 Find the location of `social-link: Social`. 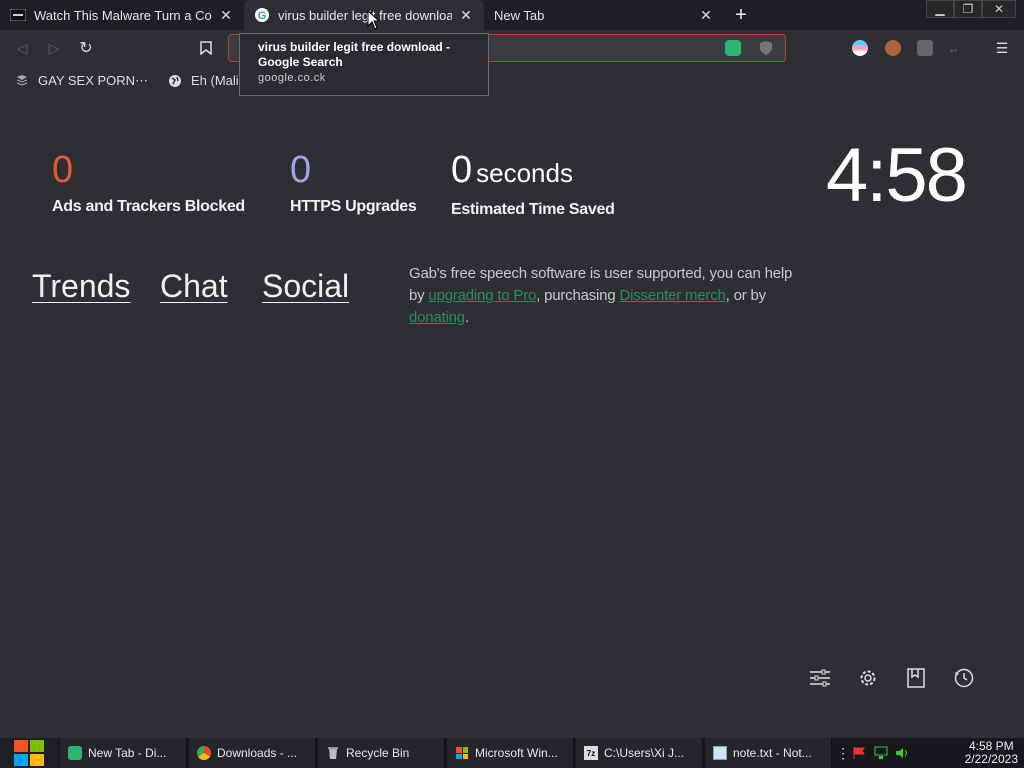

social-link: Social is located at coordinates (305, 286).